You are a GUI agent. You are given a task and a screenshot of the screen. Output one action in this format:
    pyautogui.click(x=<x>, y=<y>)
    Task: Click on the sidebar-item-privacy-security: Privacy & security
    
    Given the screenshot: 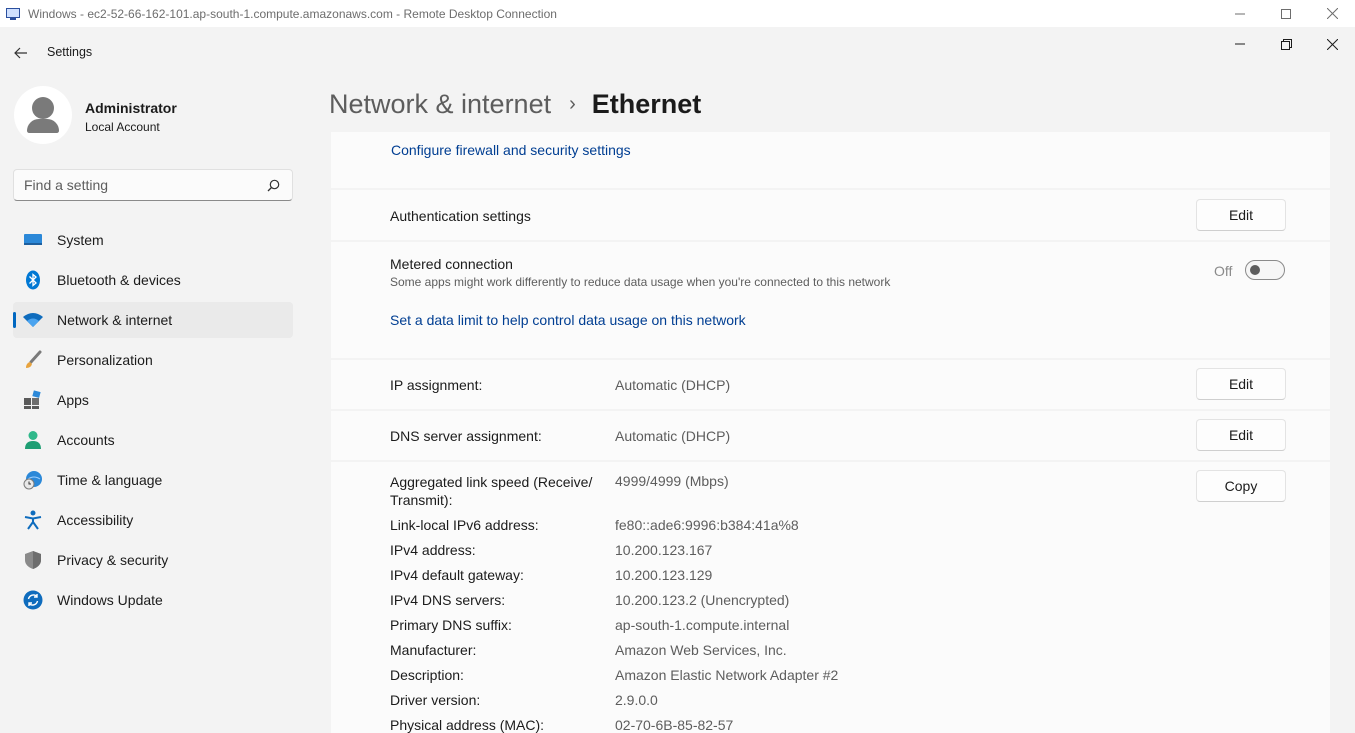 What is the action you would take?
    pyautogui.click(x=153, y=560)
    